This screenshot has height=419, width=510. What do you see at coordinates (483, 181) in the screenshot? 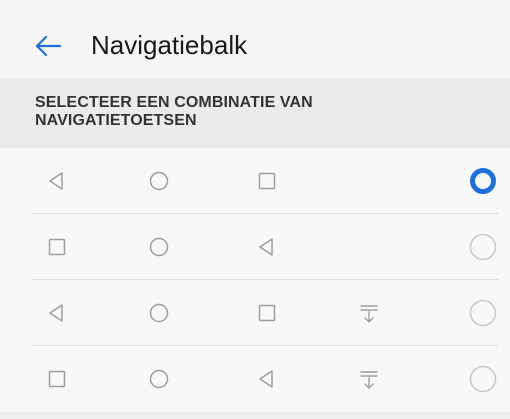
I see `radio-selected` at bounding box center [483, 181].